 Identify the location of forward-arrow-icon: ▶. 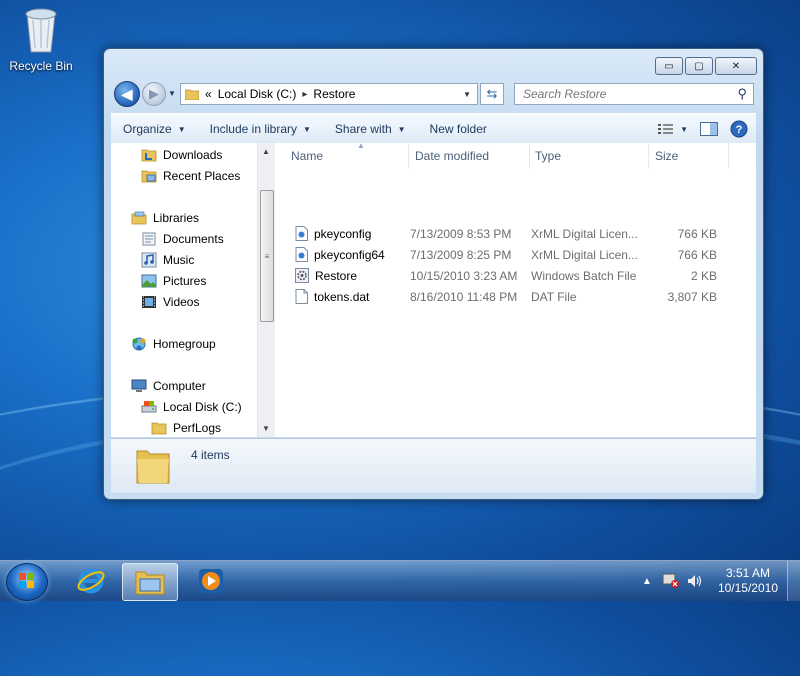
(154, 93).